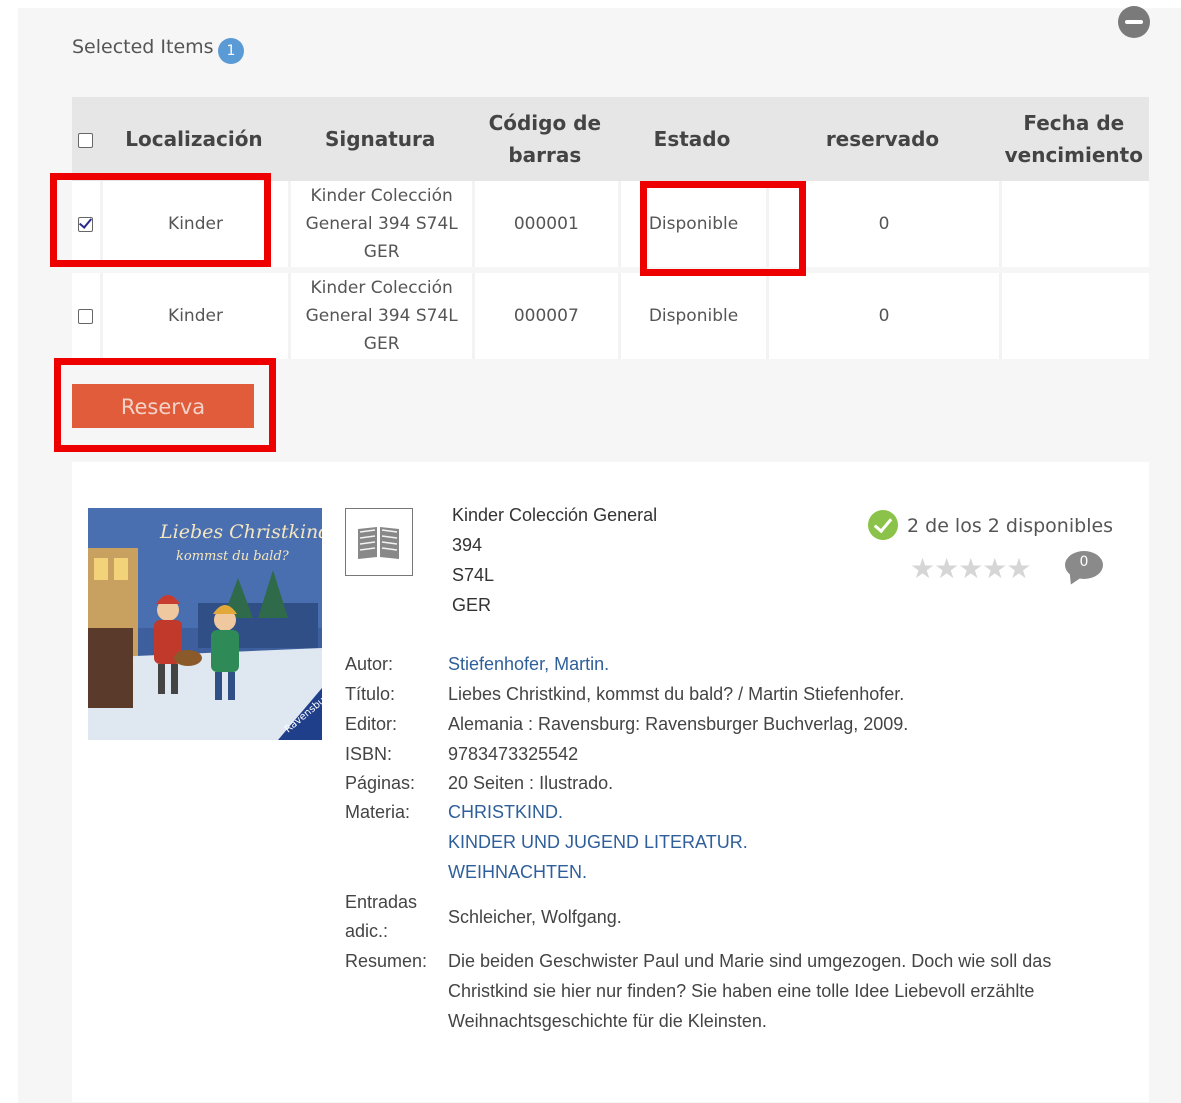 The width and height of the screenshot is (1181, 1103). I want to click on cell-estado: Disponible, so click(692, 316).